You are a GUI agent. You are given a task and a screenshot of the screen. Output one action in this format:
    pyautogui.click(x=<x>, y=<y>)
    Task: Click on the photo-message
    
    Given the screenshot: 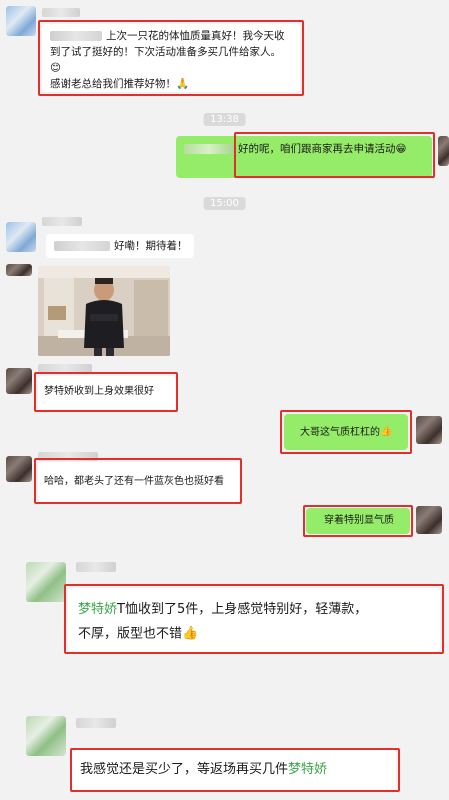 What is the action you would take?
    pyautogui.click(x=104, y=311)
    